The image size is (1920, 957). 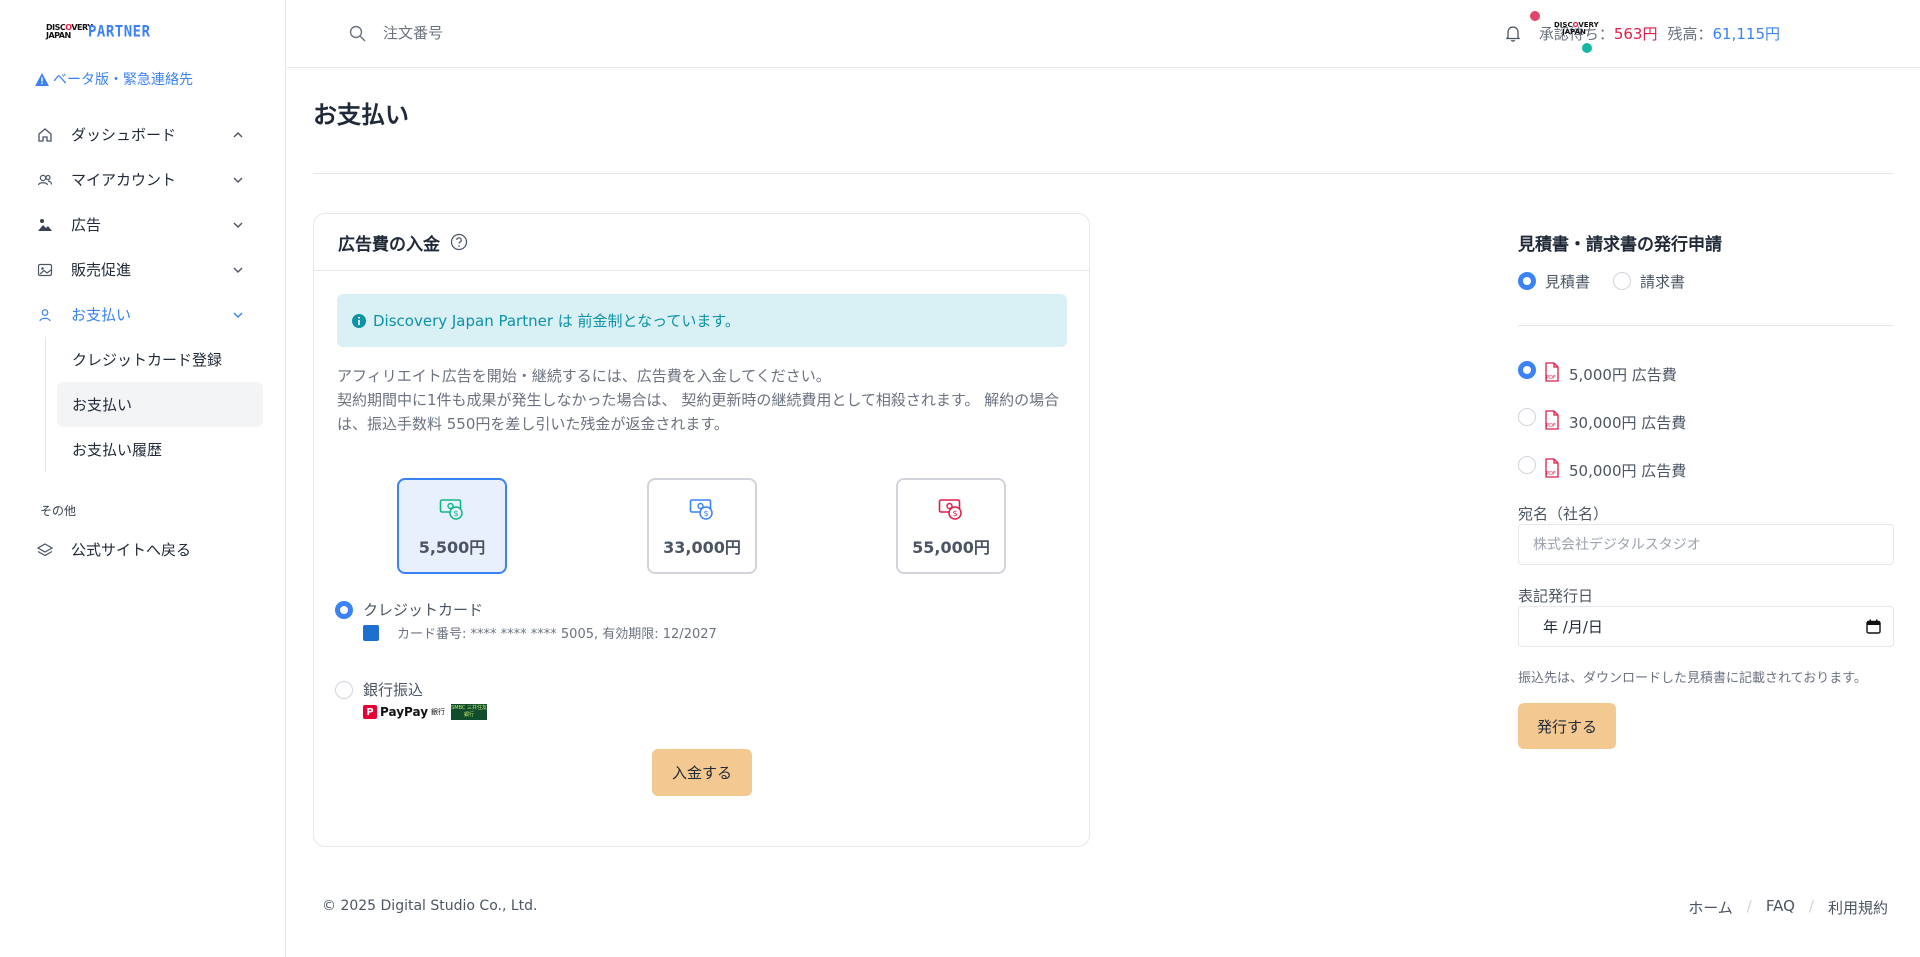 I want to click on date-label: 表記発行日, so click(x=1556, y=596).